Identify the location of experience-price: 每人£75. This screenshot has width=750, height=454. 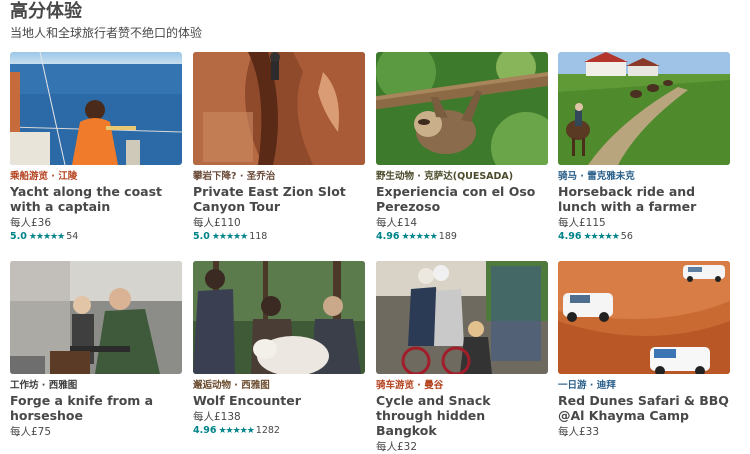
(31, 432).